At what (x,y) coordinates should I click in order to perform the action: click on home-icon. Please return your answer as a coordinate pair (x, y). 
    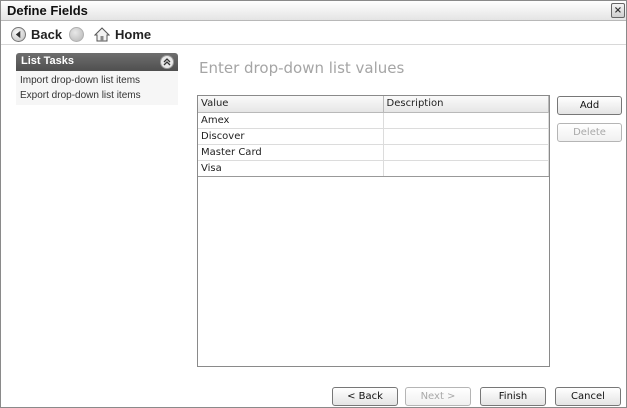
    Looking at the image, I should click on (102, 34).